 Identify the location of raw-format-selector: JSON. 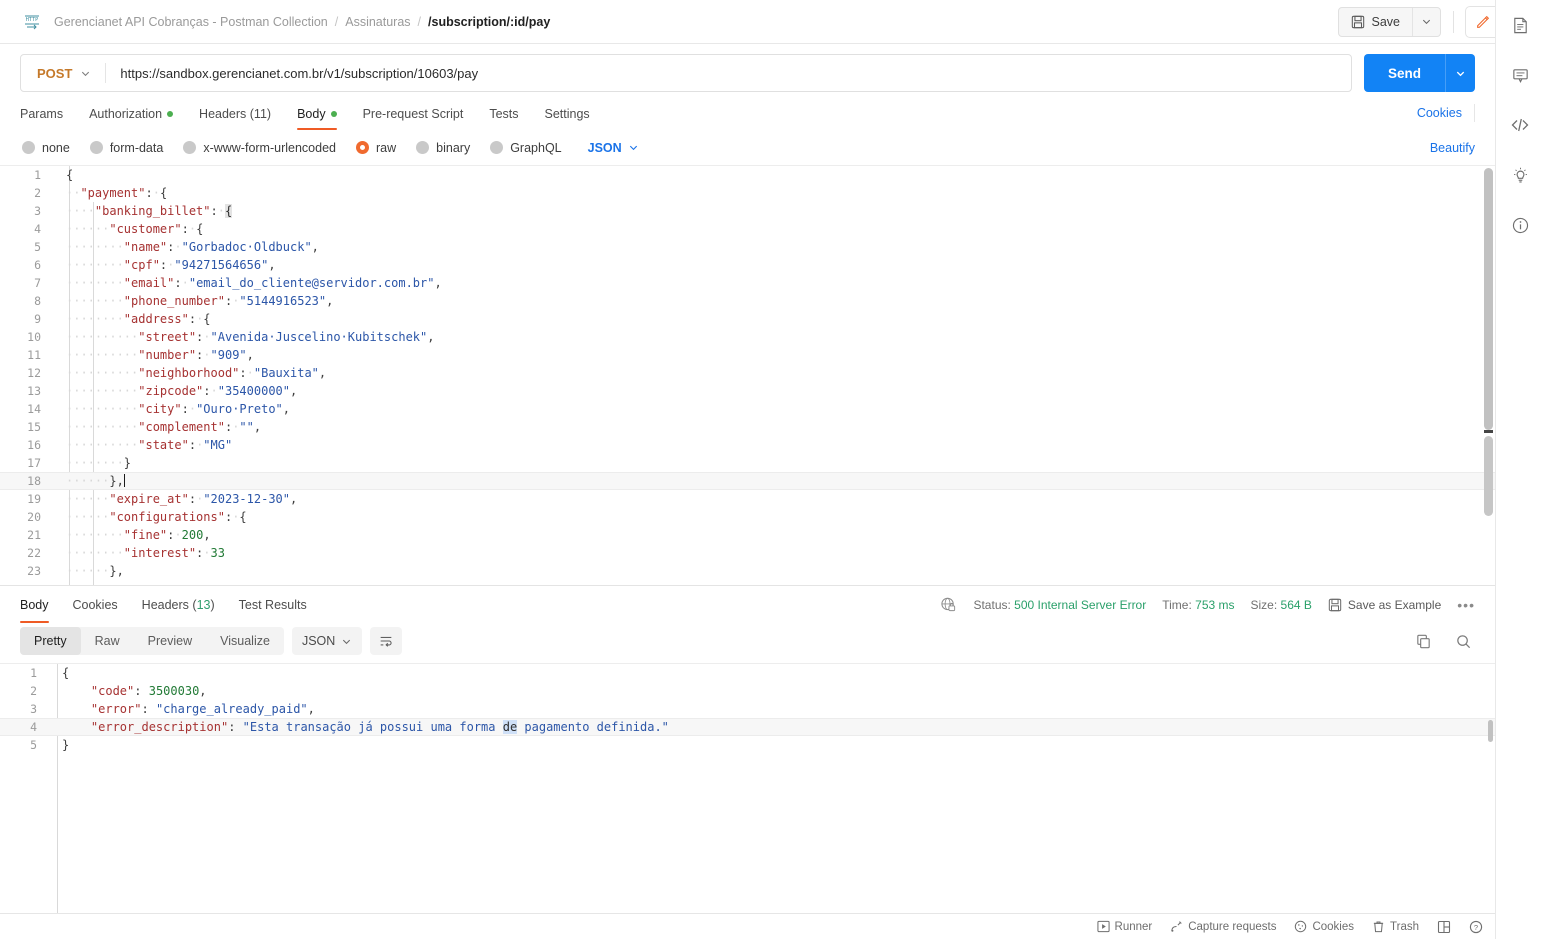
(613, 148).